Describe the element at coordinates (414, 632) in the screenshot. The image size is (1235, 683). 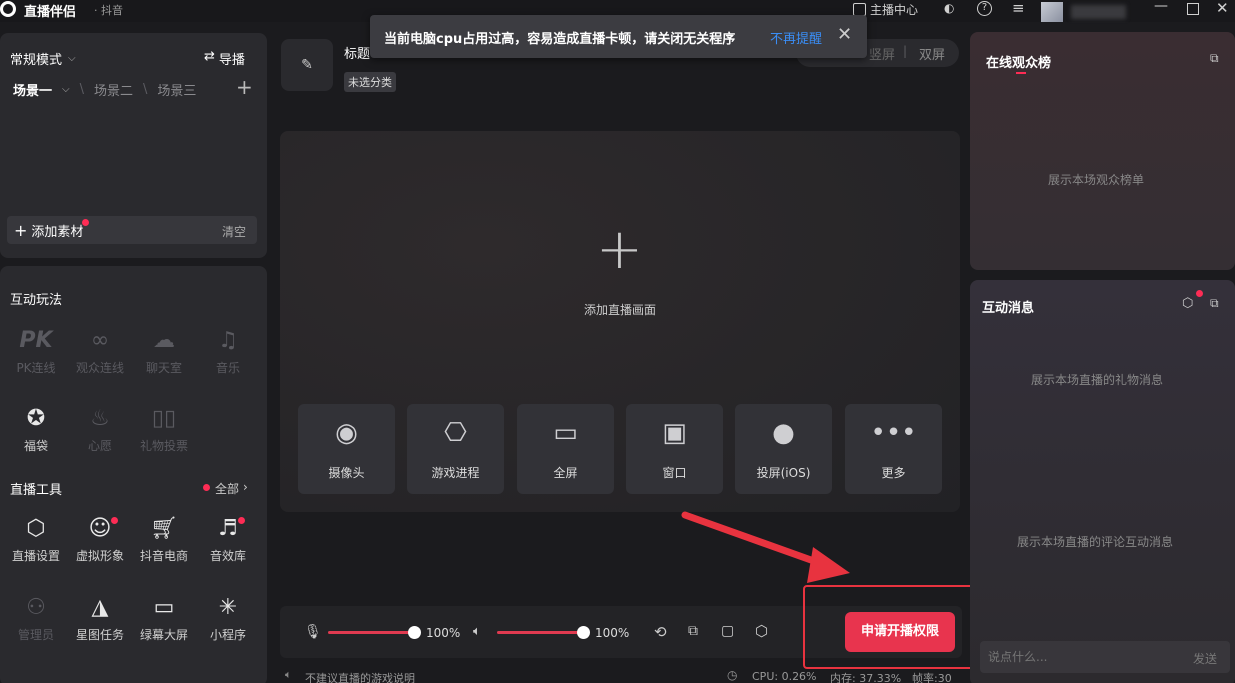
I see `mic-volume-knob` at that location.